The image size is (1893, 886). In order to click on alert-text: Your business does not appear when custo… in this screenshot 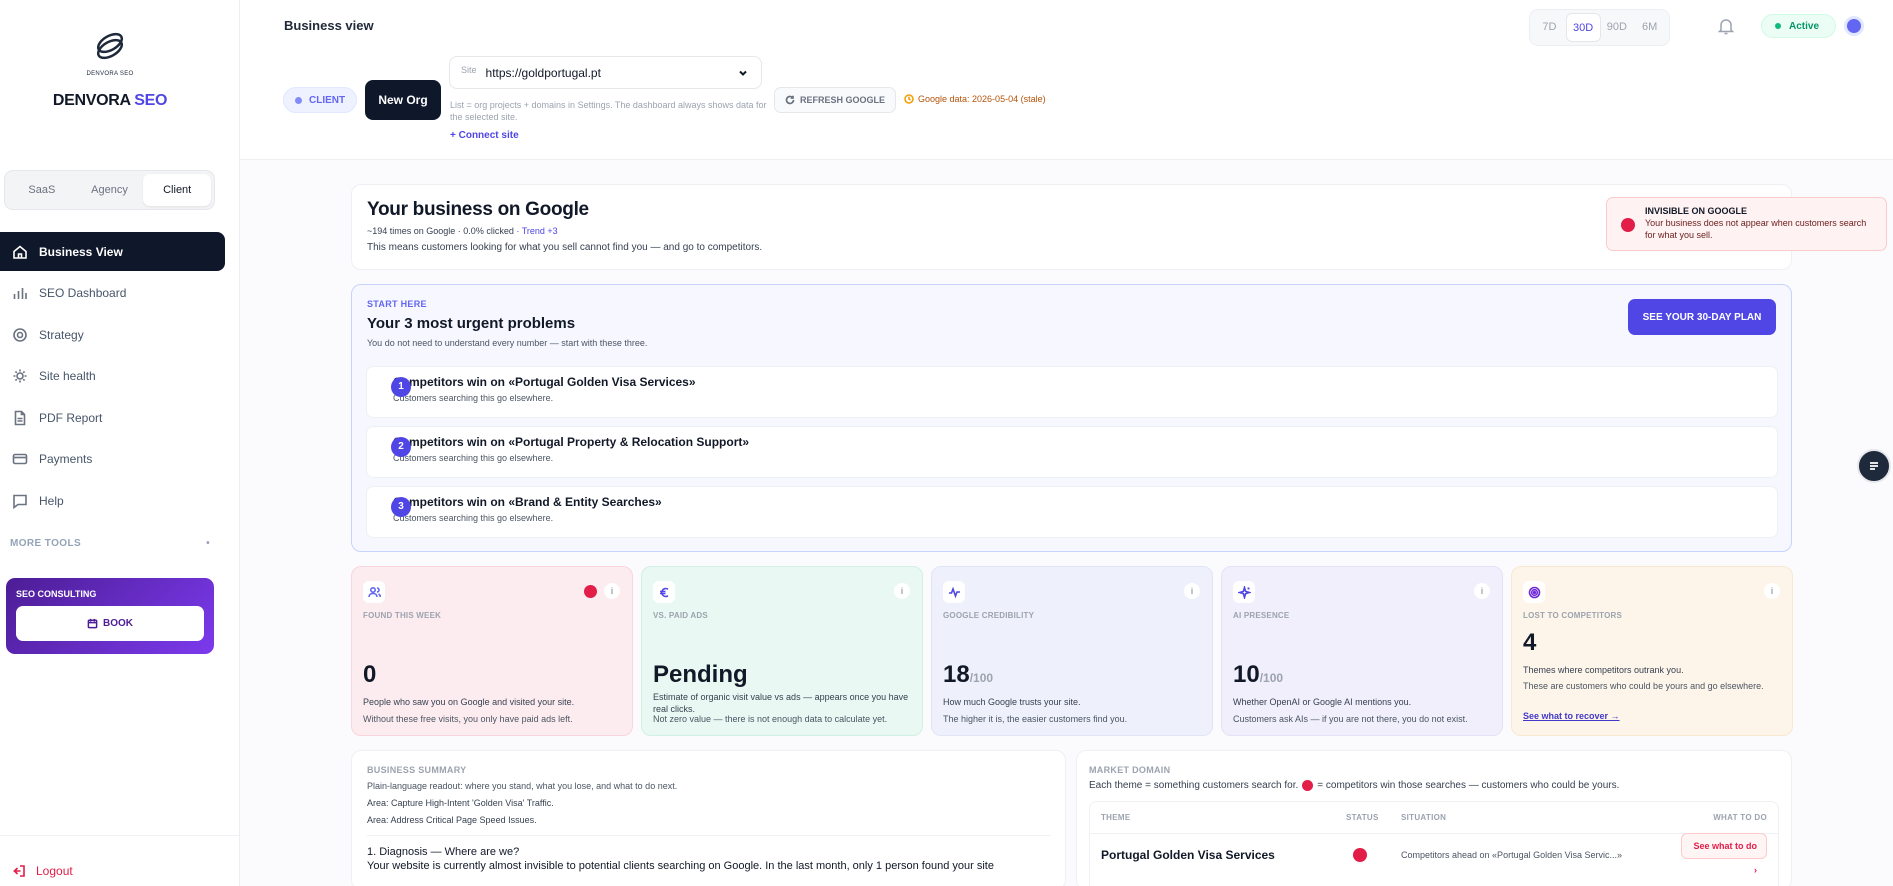, I will do `click(1756, 229)`.